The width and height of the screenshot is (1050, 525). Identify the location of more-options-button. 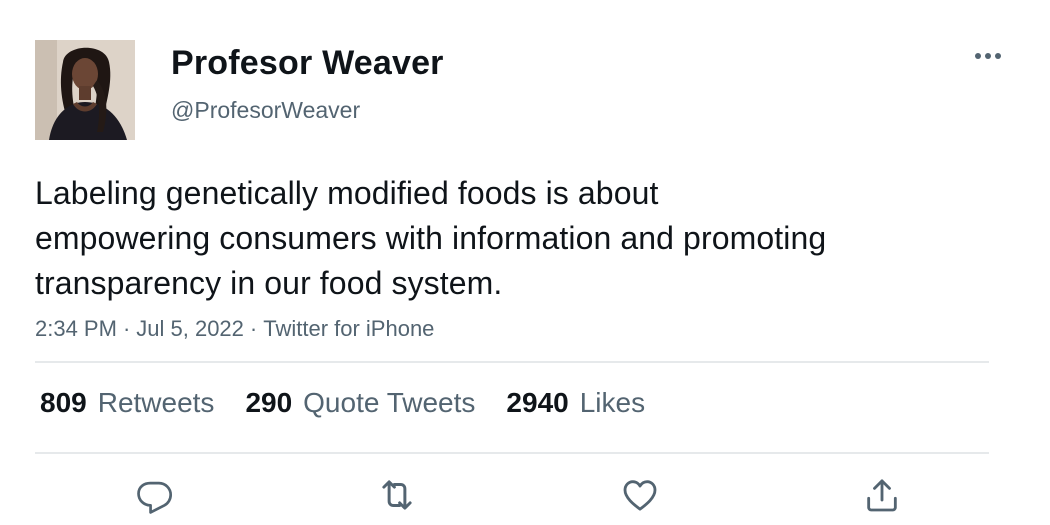
(988, 56).